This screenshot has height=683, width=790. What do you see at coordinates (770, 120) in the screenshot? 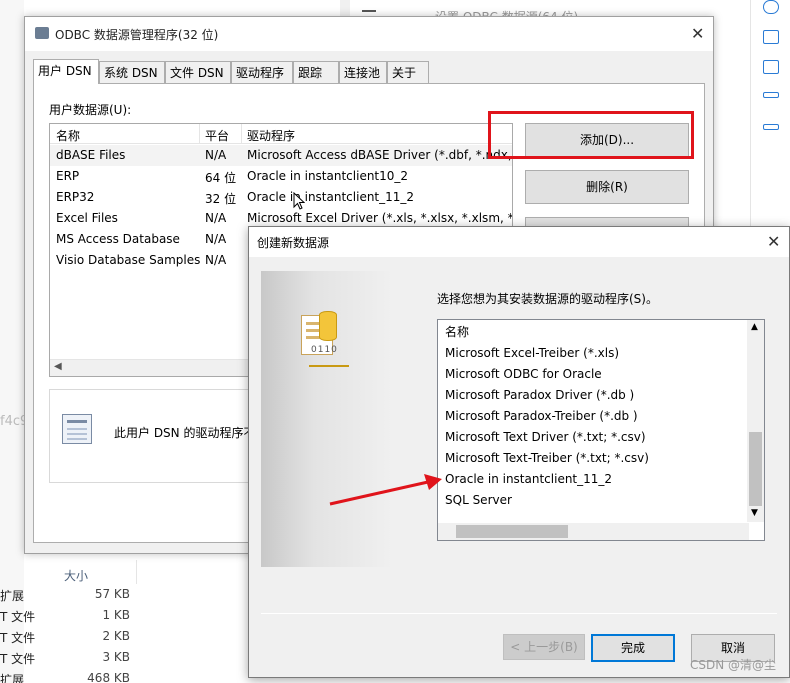
I see `explorer-right-toolbar` at bounding box center [770, 120].